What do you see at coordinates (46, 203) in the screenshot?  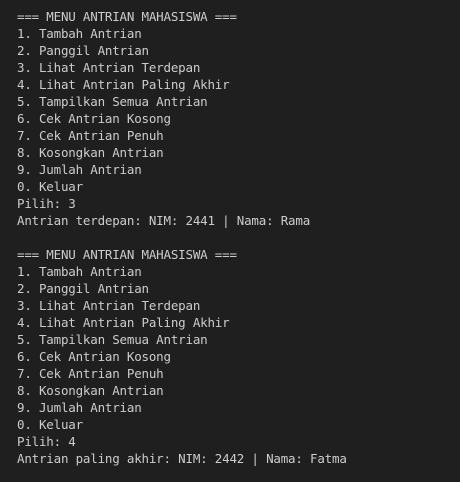 I see `input-prompt: Pilih: 3` at bounding box center [46, 203].